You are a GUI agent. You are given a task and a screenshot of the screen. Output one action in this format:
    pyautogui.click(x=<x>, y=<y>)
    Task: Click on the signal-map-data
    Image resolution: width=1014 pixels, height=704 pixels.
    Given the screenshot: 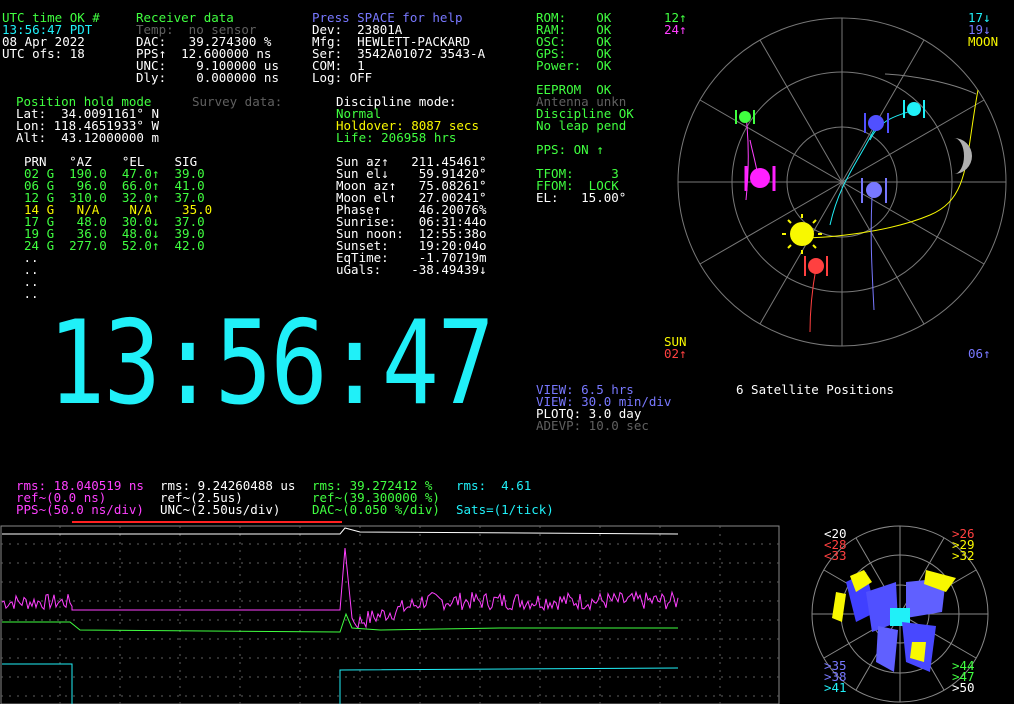 What is the action you would take?
    pyautogui.click(x=894, y=621)
    